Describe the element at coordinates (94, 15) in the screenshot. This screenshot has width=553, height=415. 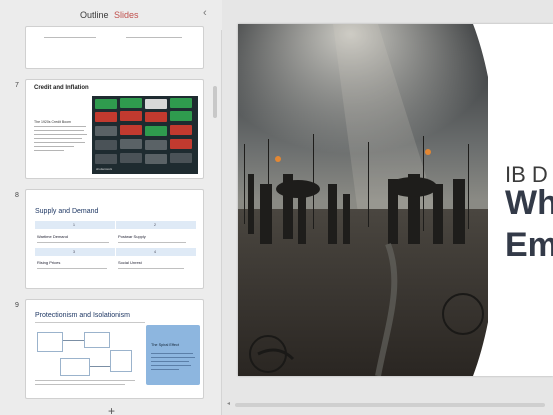
I see `tab-outline: Outline` at that location.